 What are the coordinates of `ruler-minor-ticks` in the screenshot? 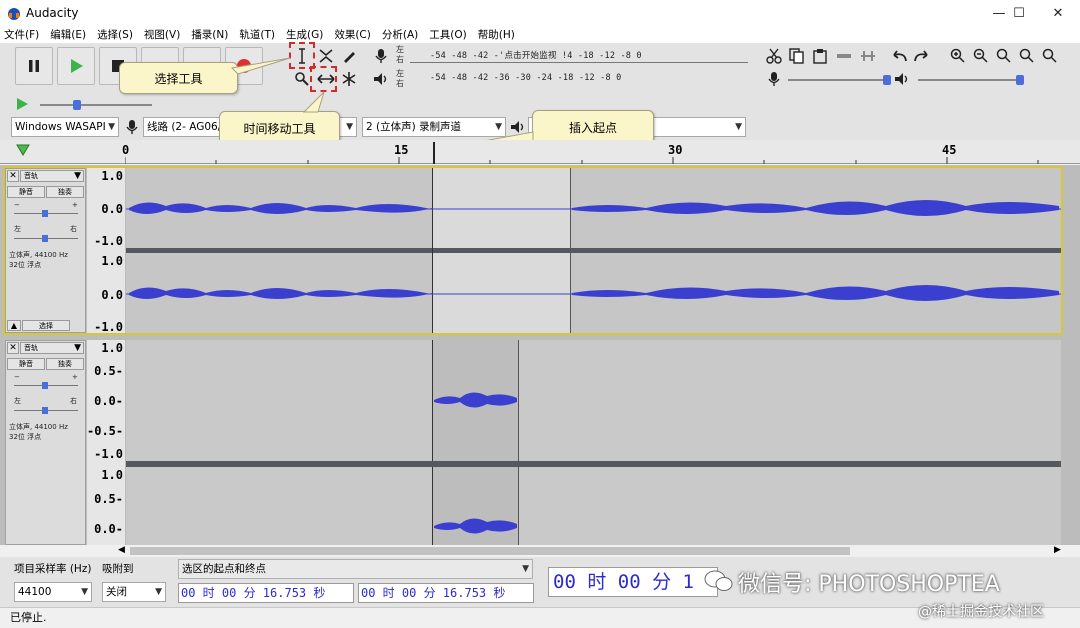 It's located at (582, 160).